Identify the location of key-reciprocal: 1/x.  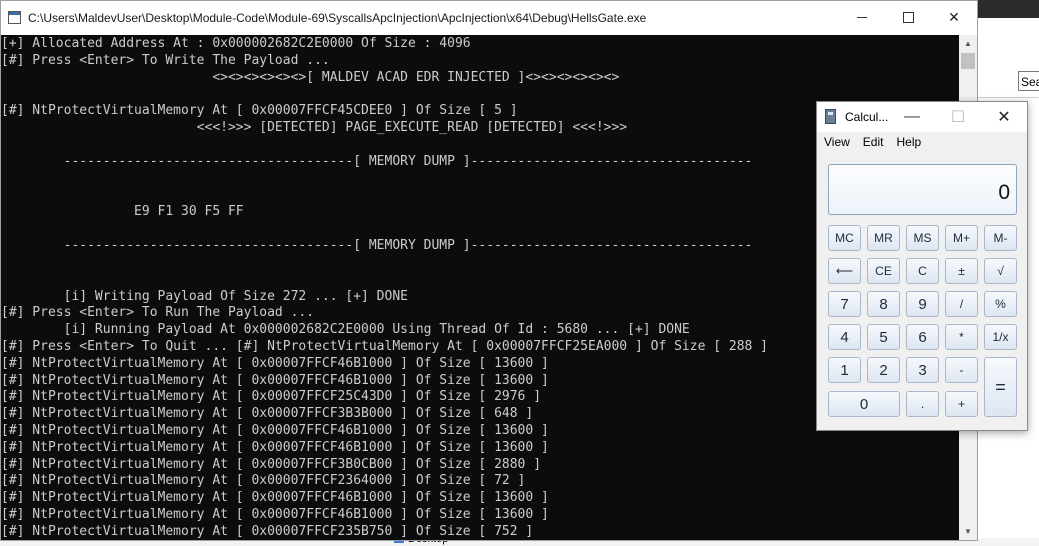
(1000, 337).